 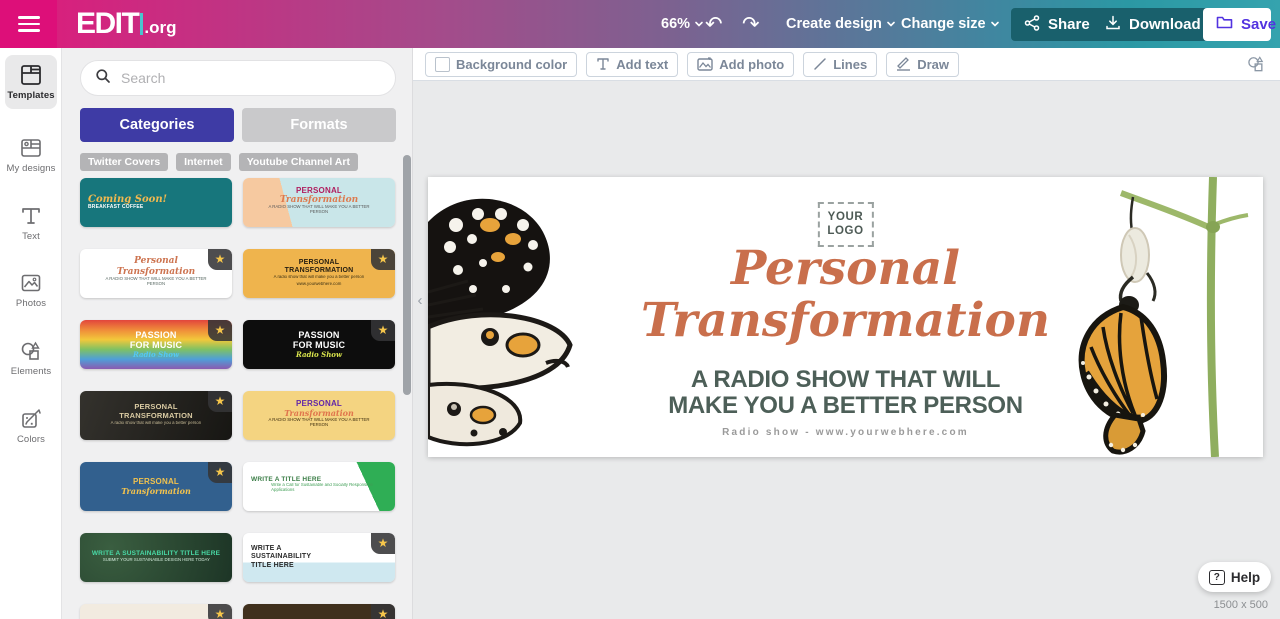 I want to click on template-thumbnail-breakfast-coffee: Coming Soon! BREAKFAST COFFEE, so click(x=156, y=202).